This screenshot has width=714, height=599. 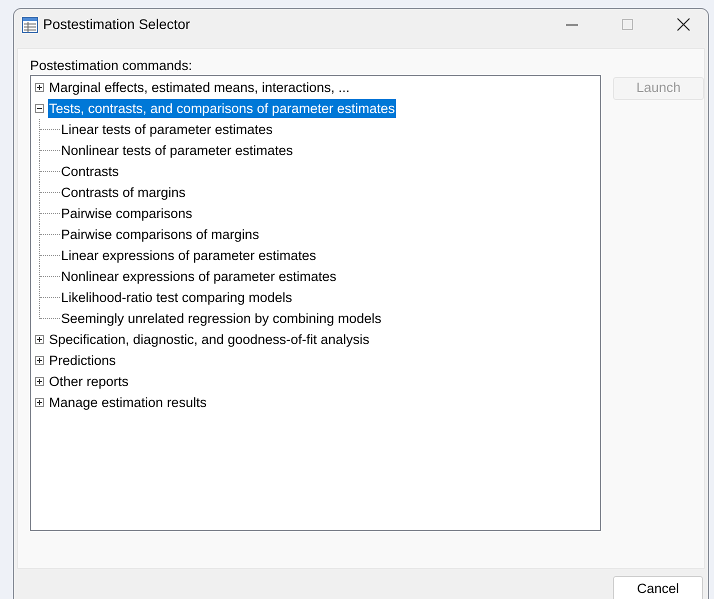 I want to click on tree-item: Nonlinear tests of parameter estimates, so click(x=177, y=150).